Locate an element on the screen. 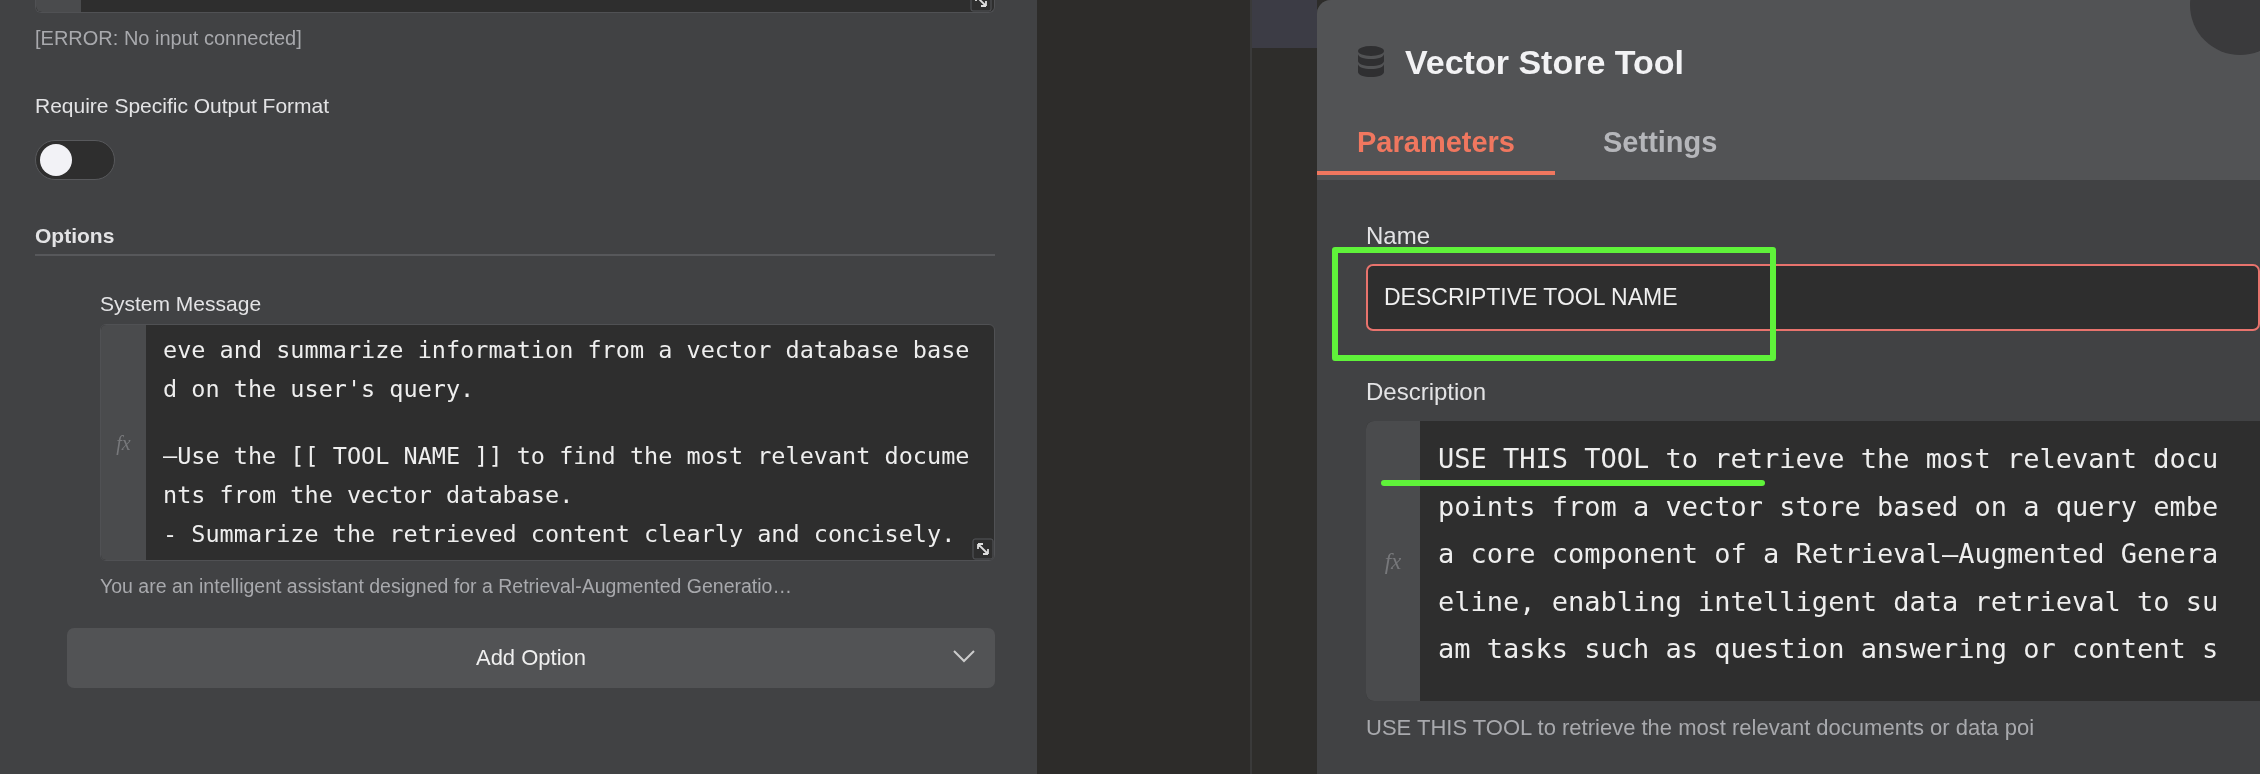 The image size is (2260, 774). text-line: a core component of a Retrieval–Augmented Genera is located at coordinates (1828, 554).